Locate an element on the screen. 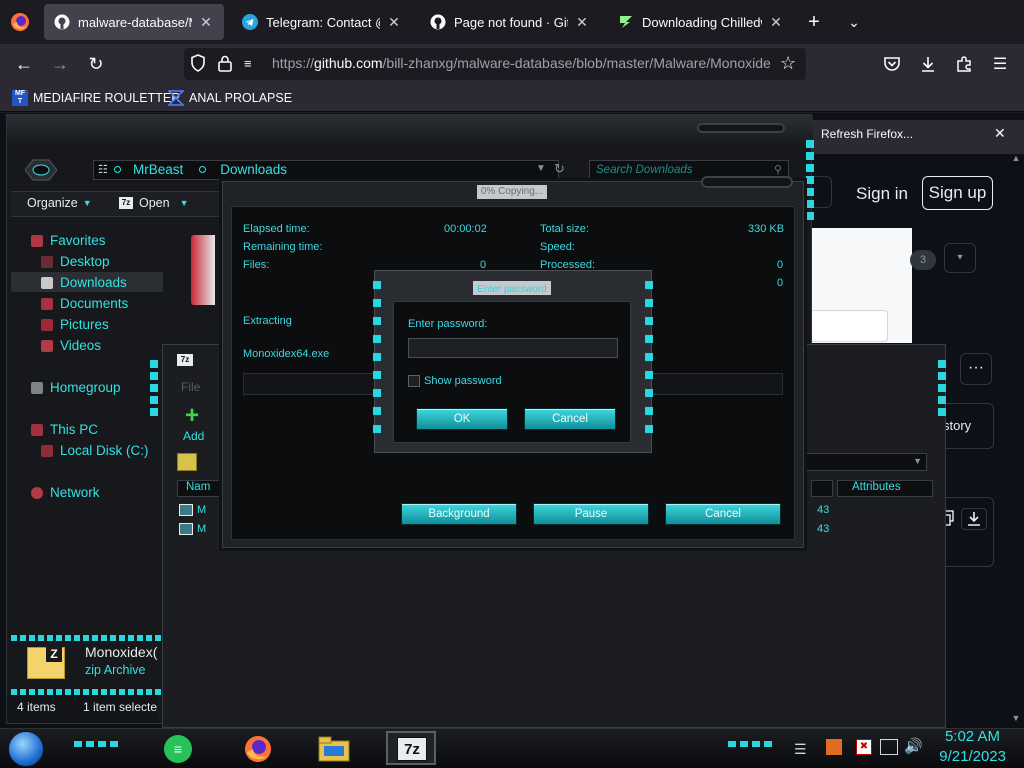  search-icon: ⚲ is located at coordinates (778, 169).